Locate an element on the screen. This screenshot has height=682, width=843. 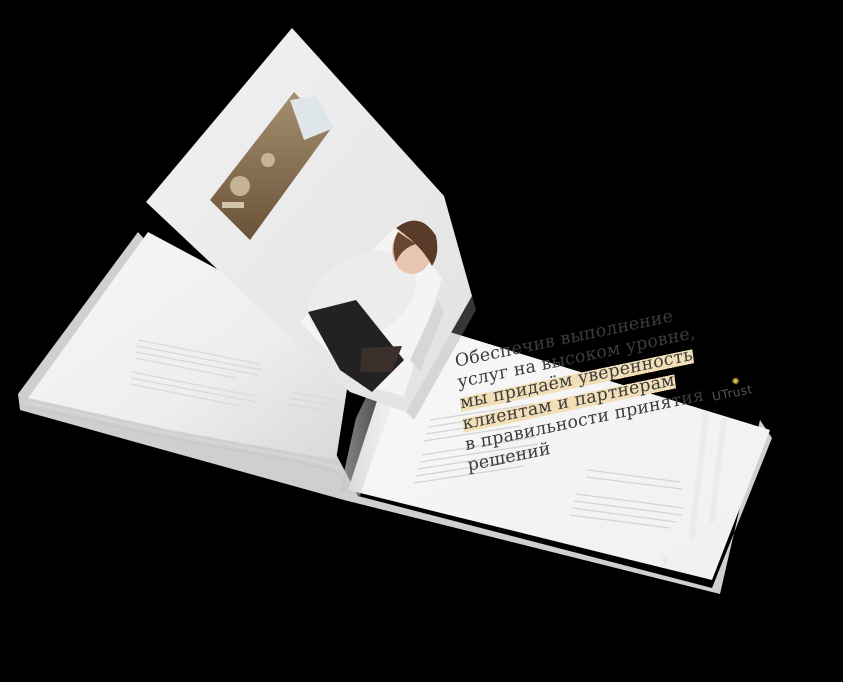
page-number: 3 is located at coordinates (664, 562).